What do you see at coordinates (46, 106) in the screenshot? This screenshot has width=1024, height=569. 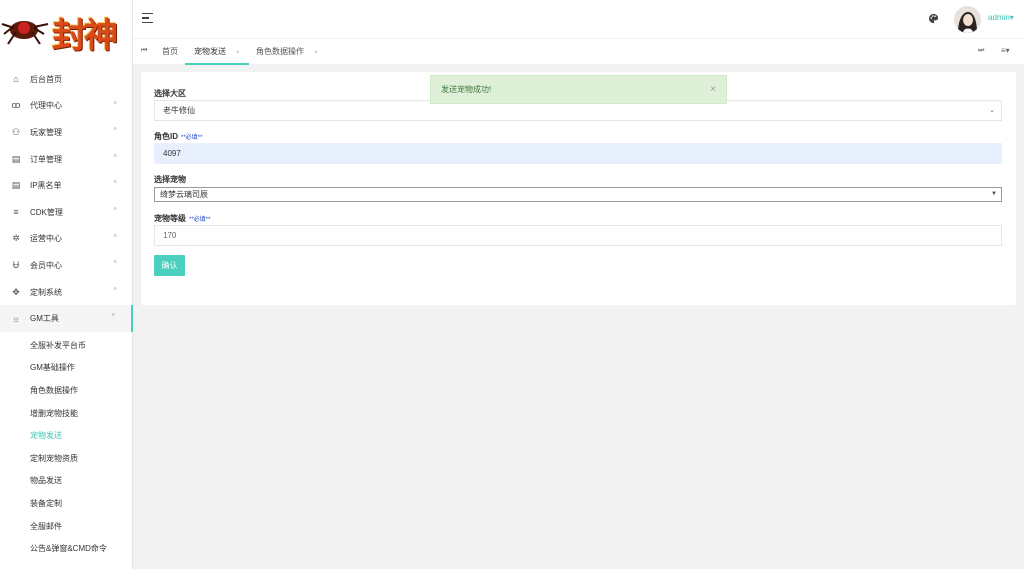 I see `sidebar-item-label: 代理中心` at bounding box center [46, 106].